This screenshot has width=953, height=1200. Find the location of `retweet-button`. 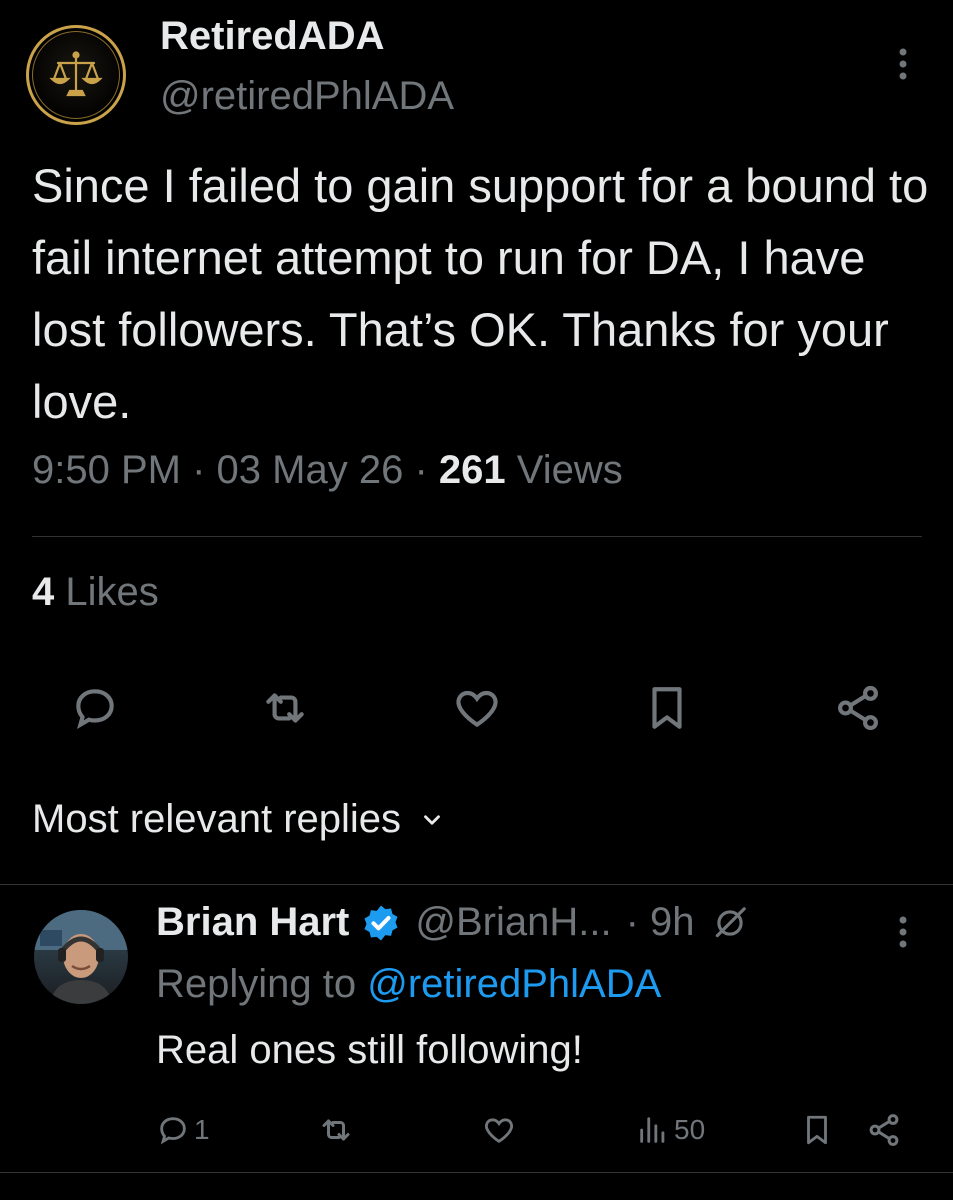

retweet-button is located at coordinates (285, 708).